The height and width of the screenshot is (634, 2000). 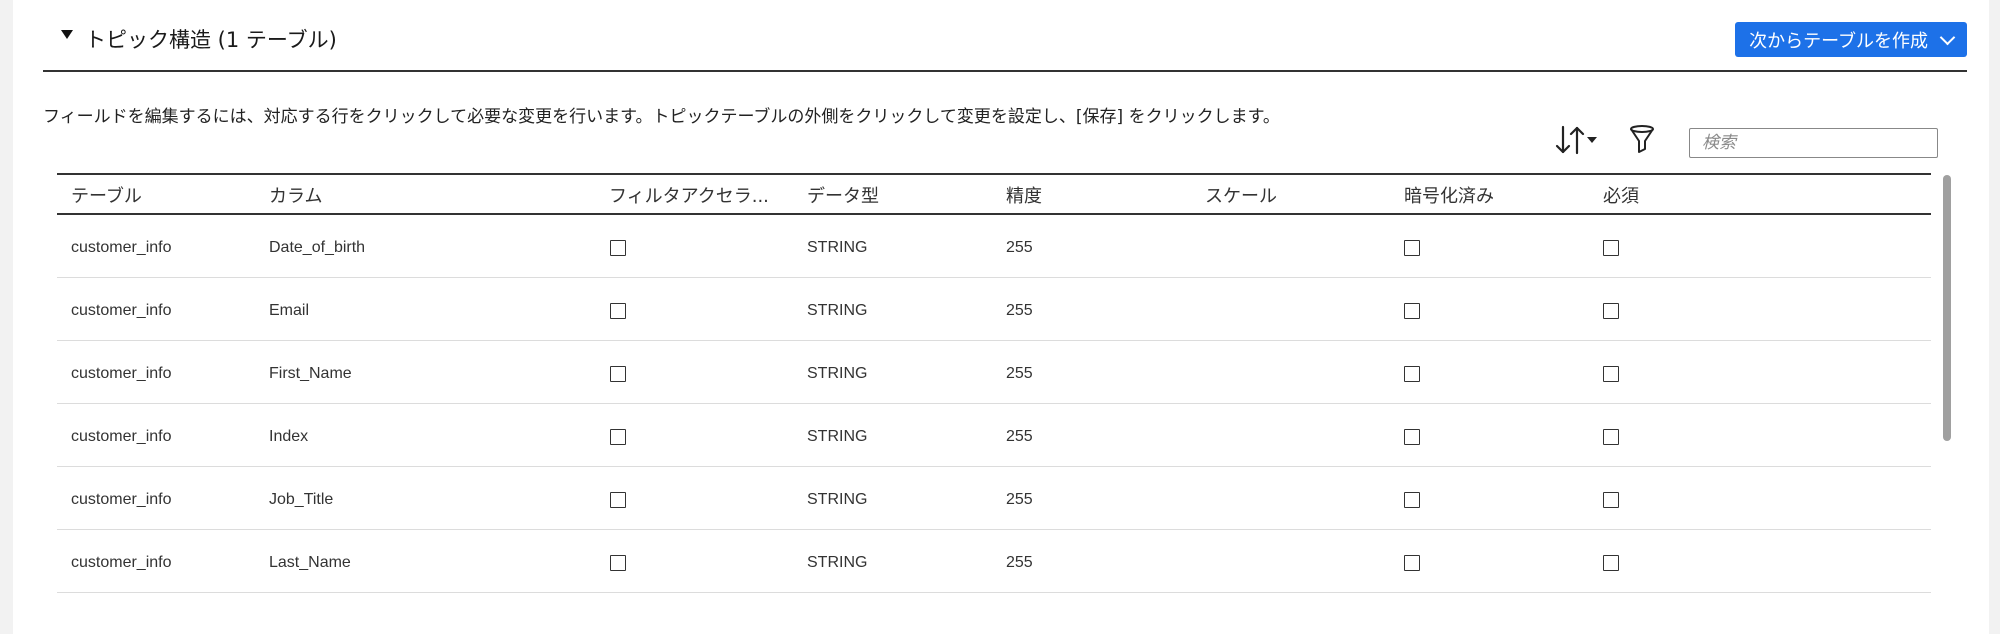 I want to click on cell-column: Email, so click(x=289, y=310).